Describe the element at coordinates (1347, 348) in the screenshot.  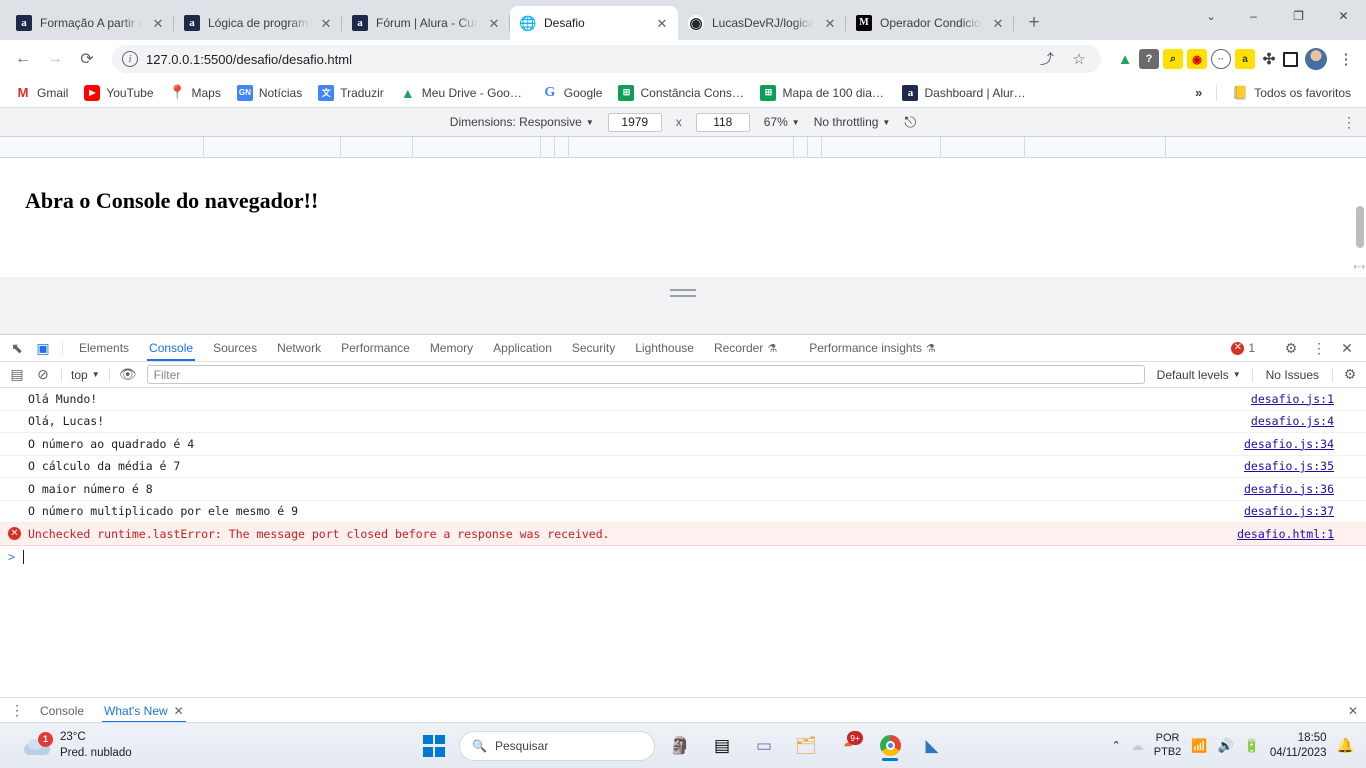
I see `devtools-close-icon: ✕` at that location.